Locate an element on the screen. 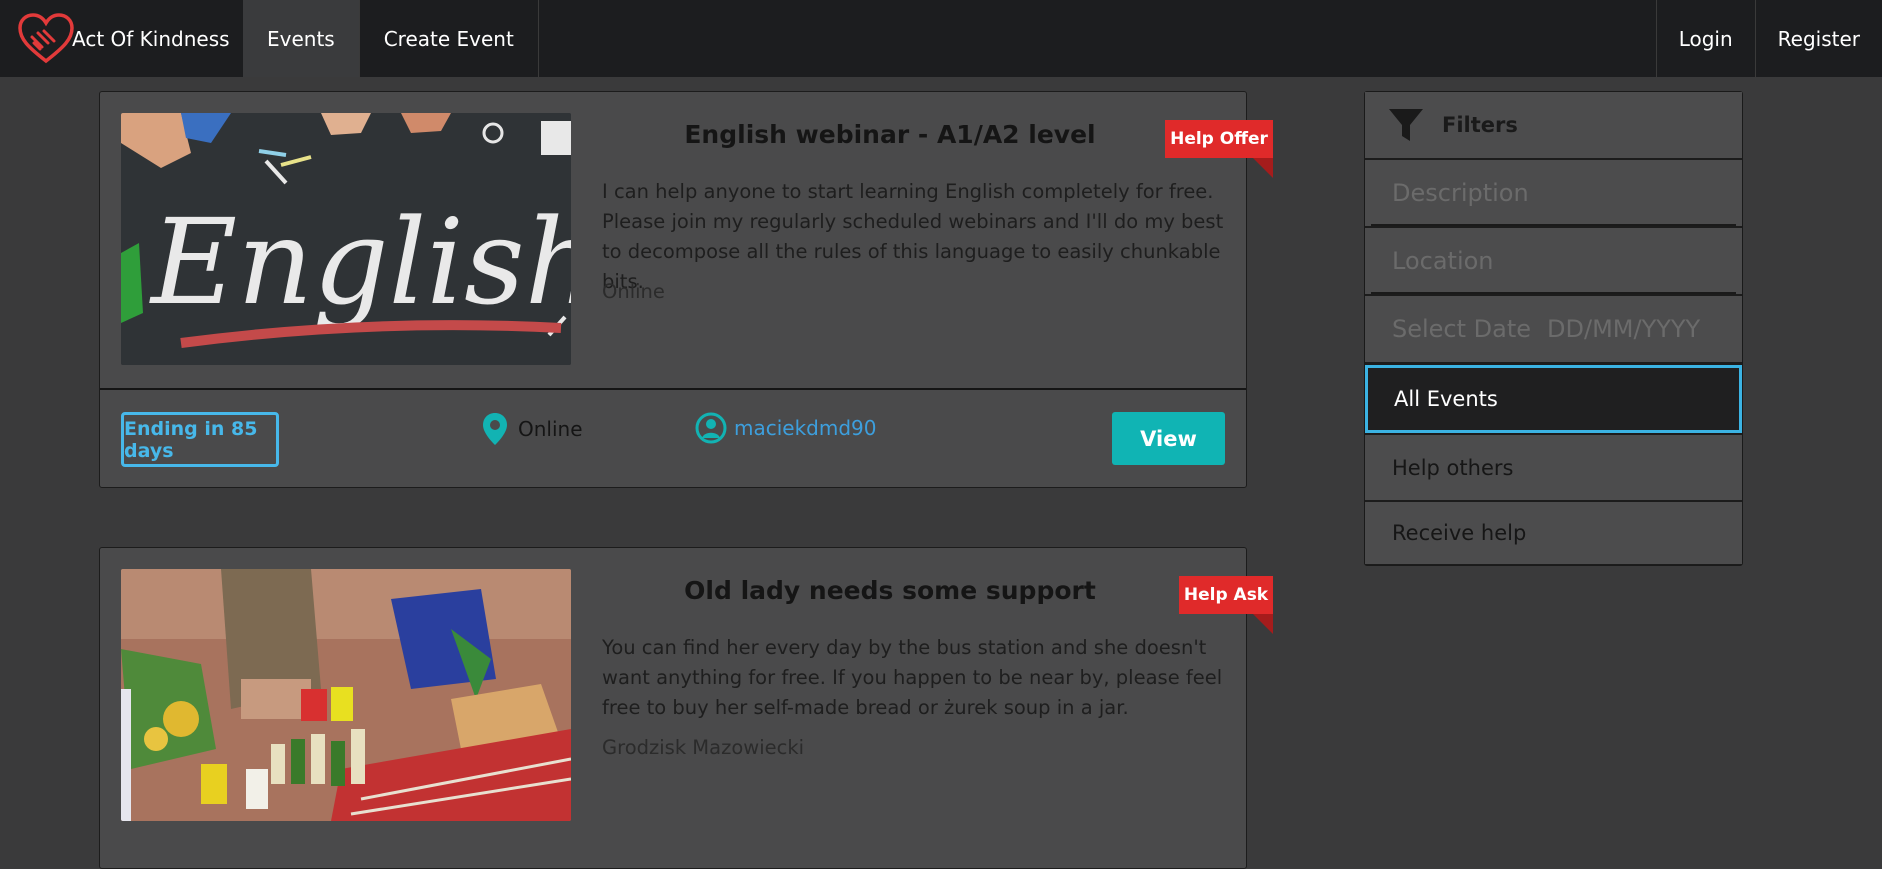  filter-option-all-events: All Events is located at coordinates (1553, 399).